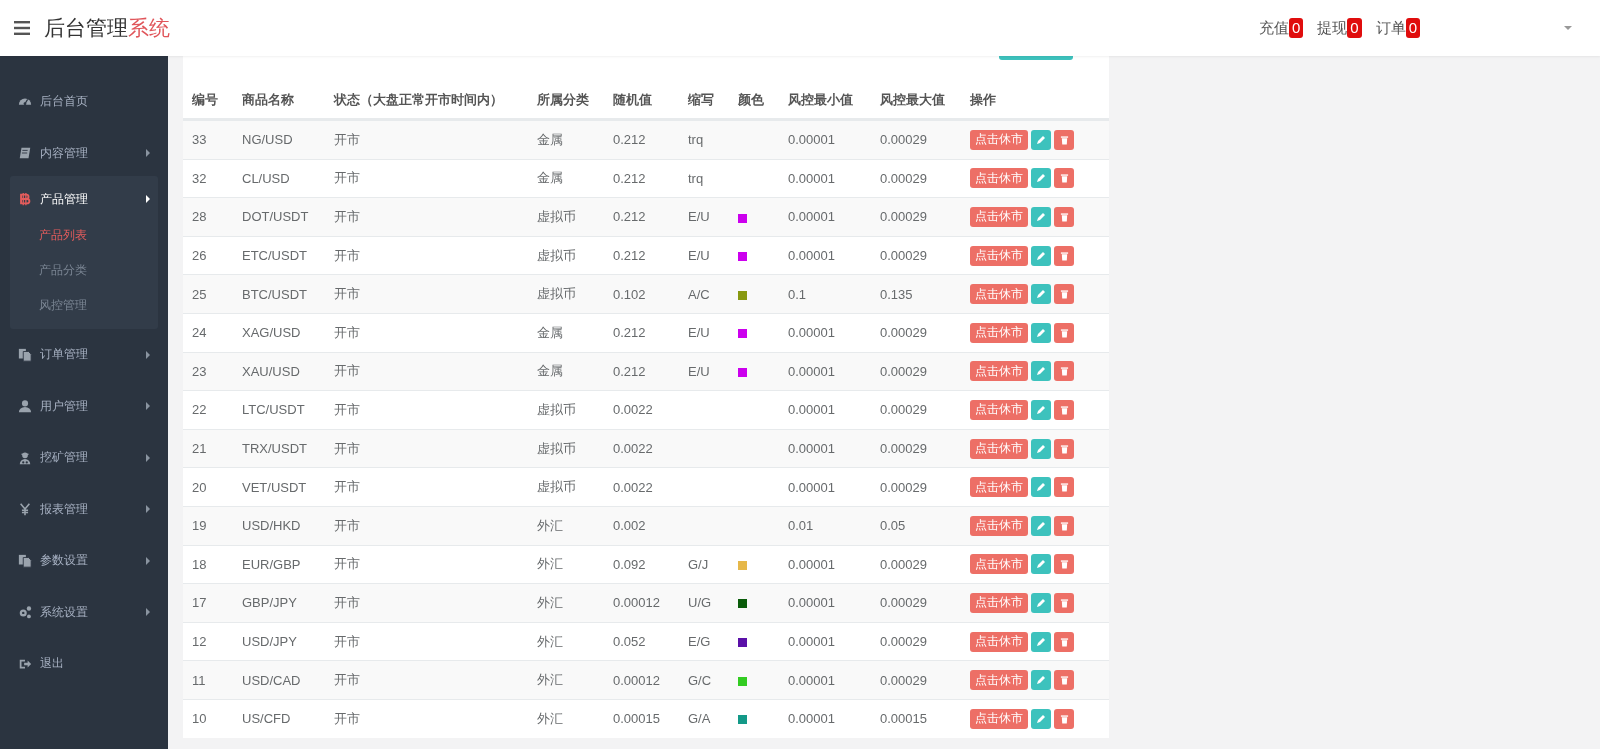 This screenshot has width=1600, height=749. Describe the element at coordinates (95, 102) in the screenshot. I see `sidebar-item: 后台首页` at that location.